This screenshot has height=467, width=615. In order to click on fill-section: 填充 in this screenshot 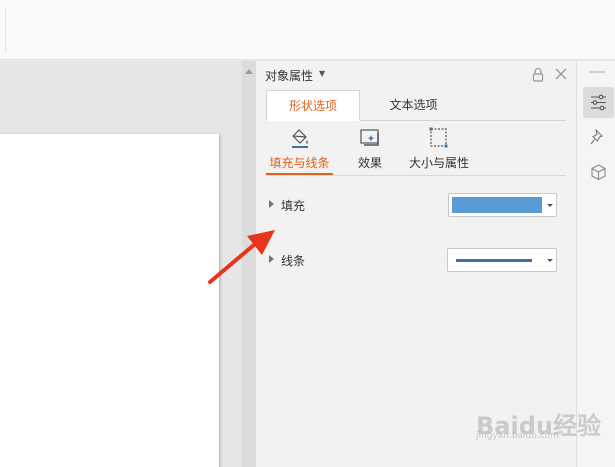, I will do `click(416, 205)`.